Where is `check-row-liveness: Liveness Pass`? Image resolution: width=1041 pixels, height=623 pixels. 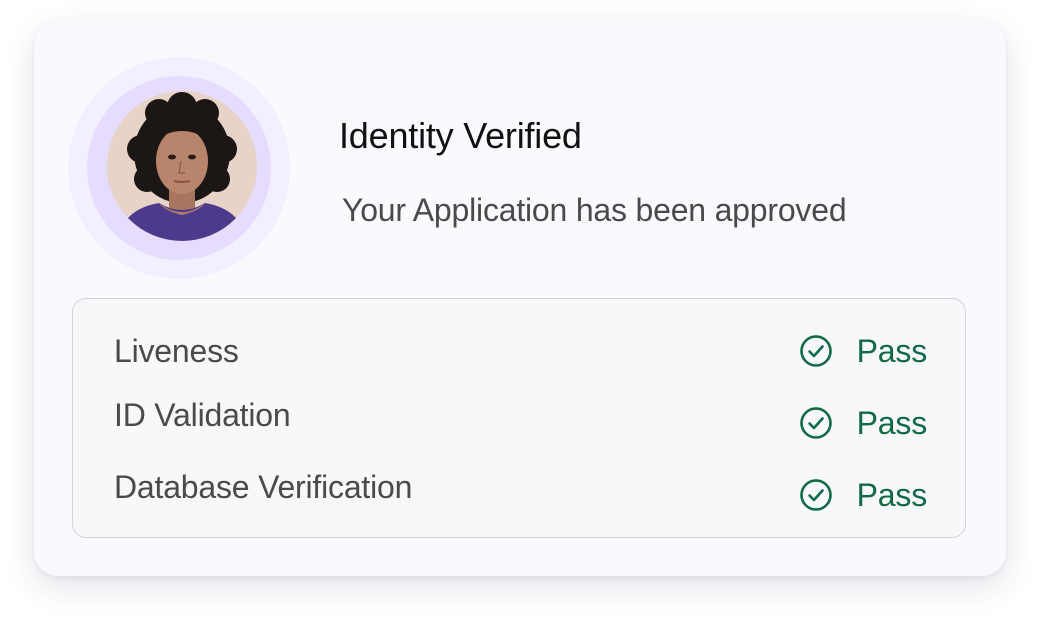 check-row-liveness: Liveness Pass is located at coordinates (519, 351).